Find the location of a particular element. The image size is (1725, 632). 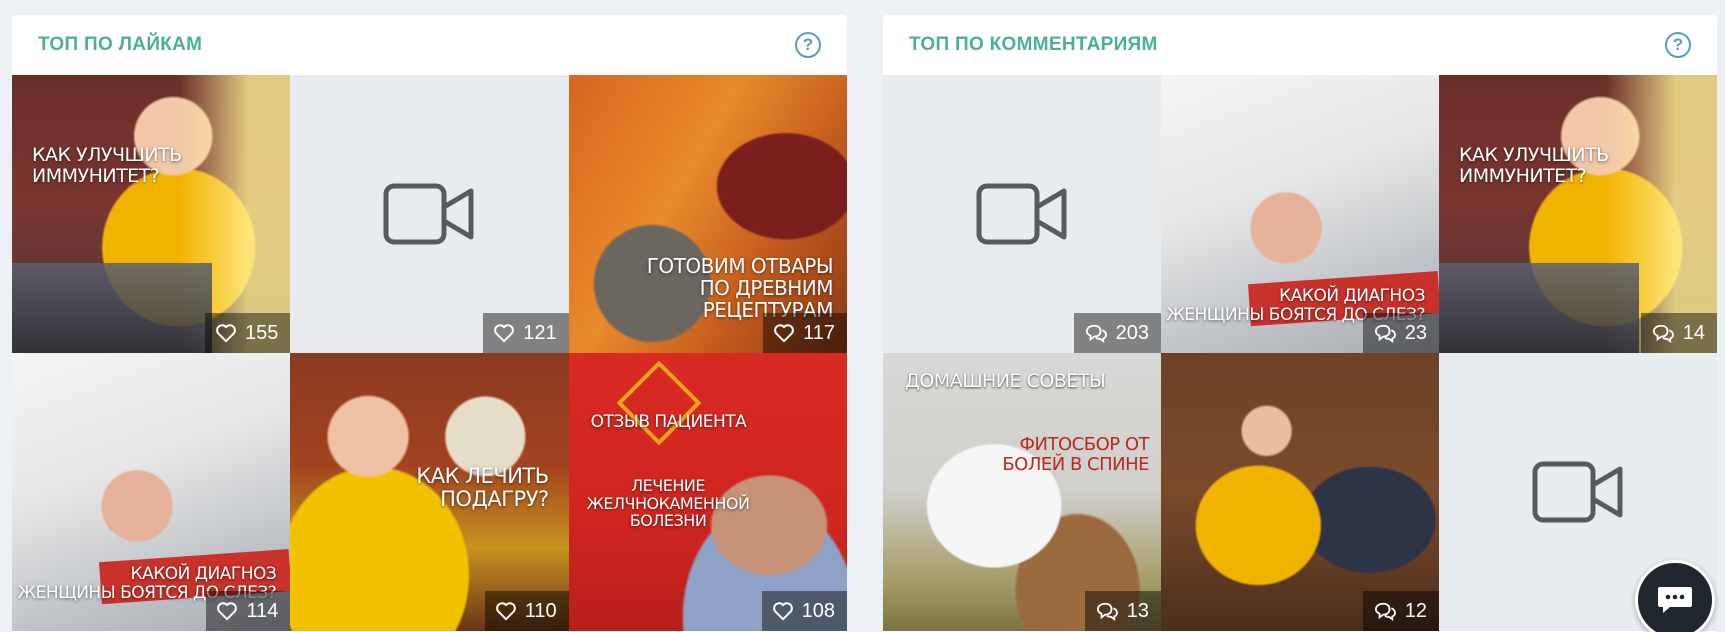

like-counter: 155 is located at coordinates (247, 333).